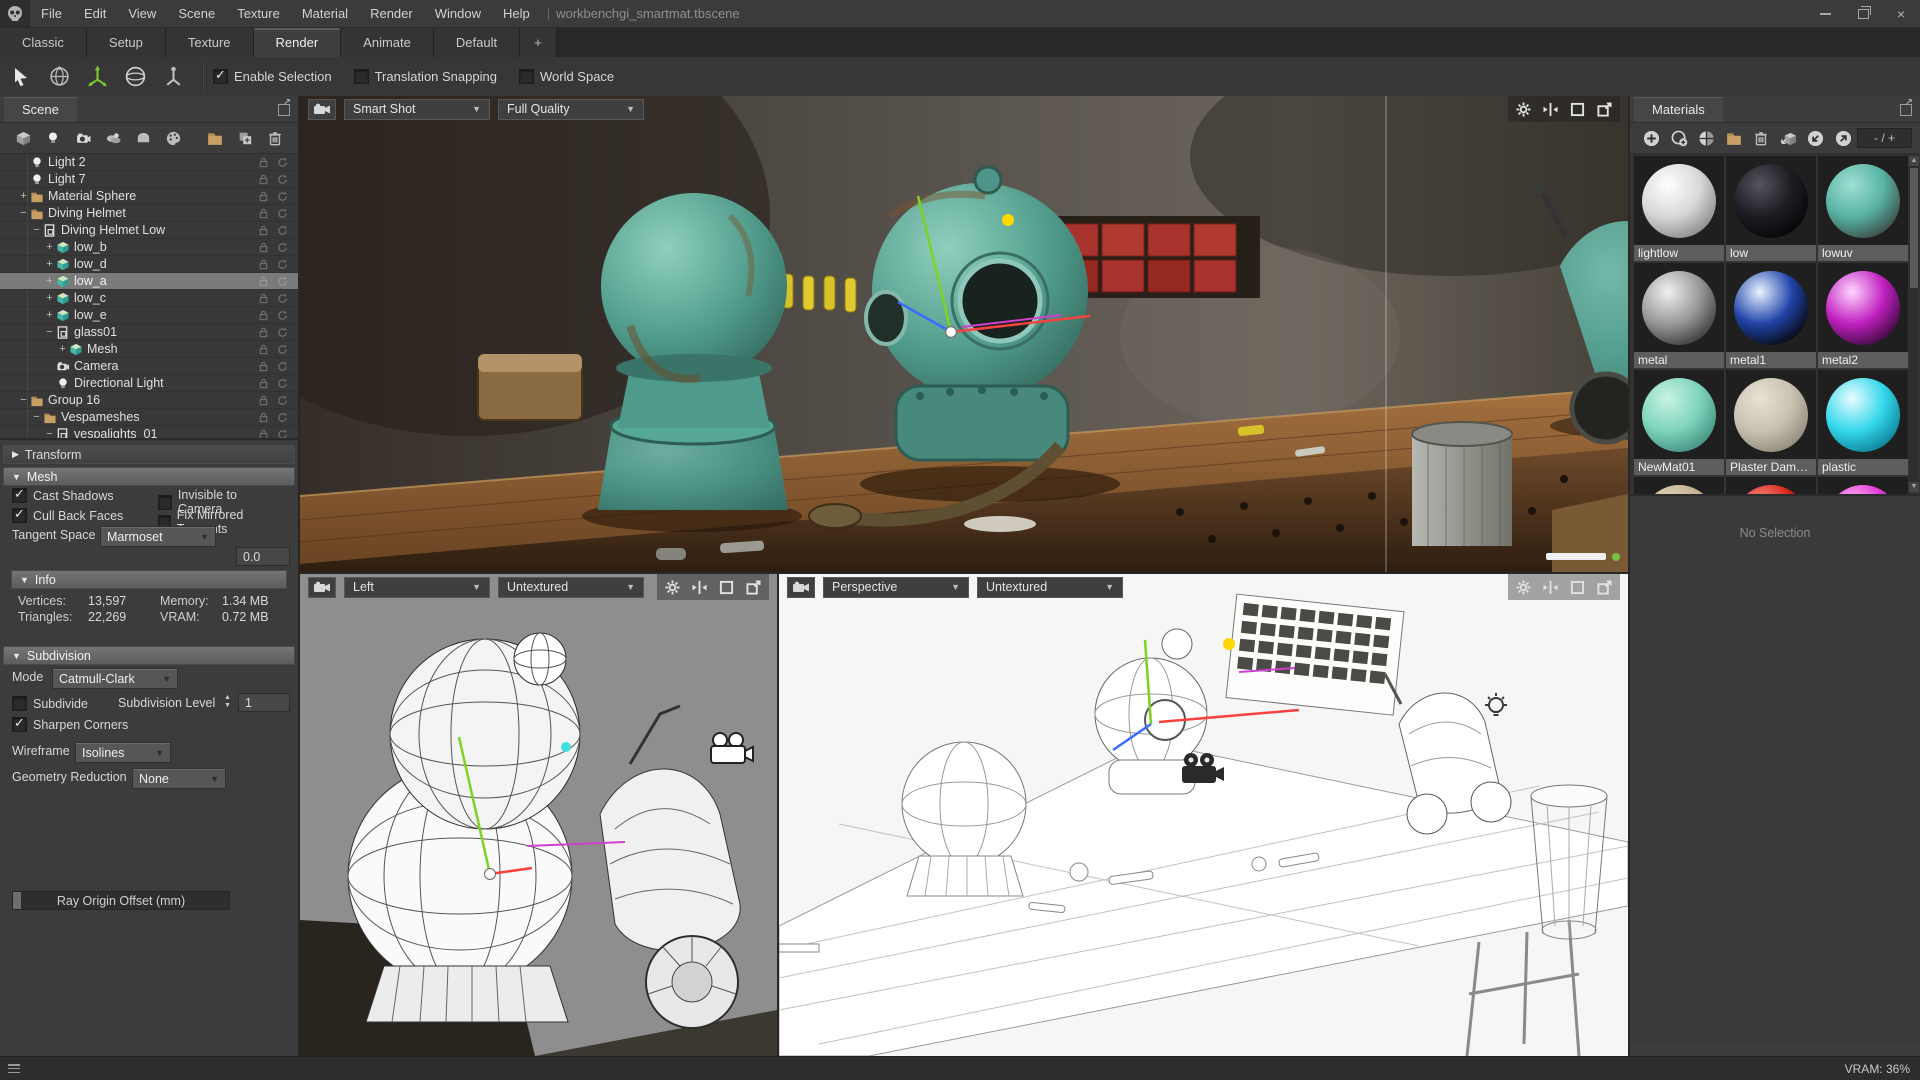 This screenshot has width=1920, height=1080. What do you see at coordinates (63, 494) in the screenshot?
I see `cast-shadows-checkbox: Cast Shadows` at bounding box center [63, 494].